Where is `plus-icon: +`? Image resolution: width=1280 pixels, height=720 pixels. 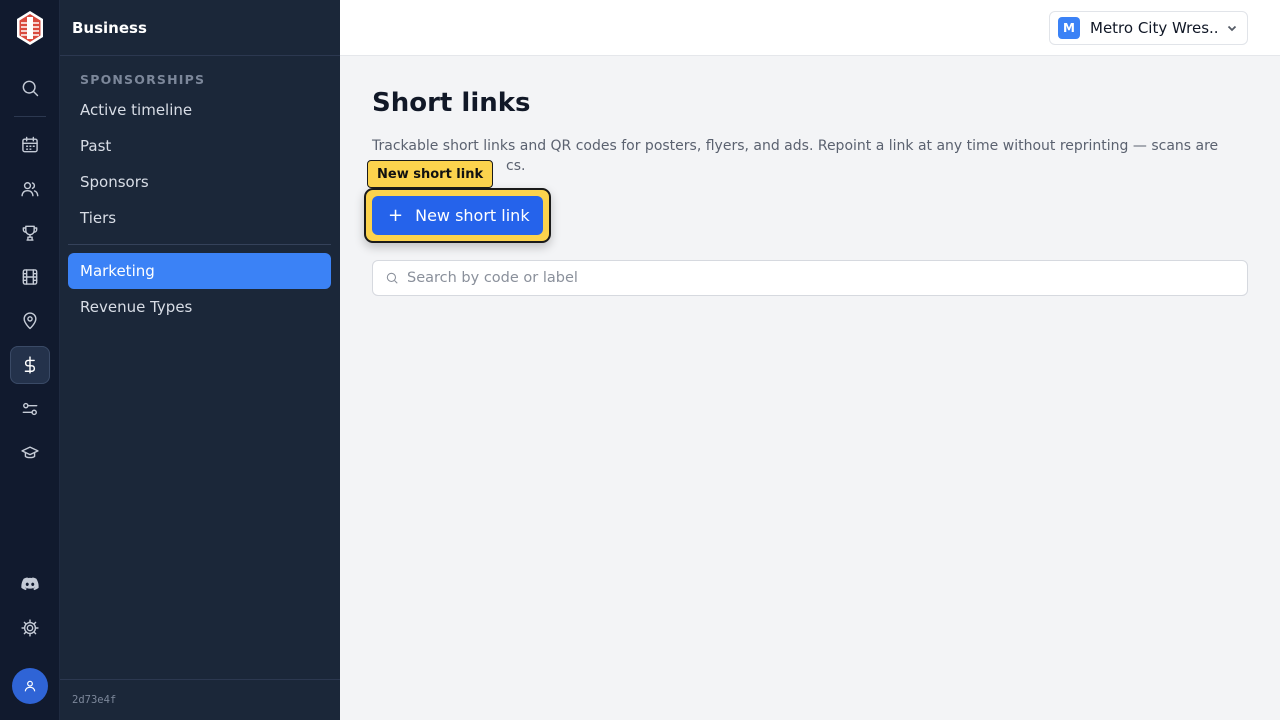
plus-icon: + is located at coordinates (396, 215).